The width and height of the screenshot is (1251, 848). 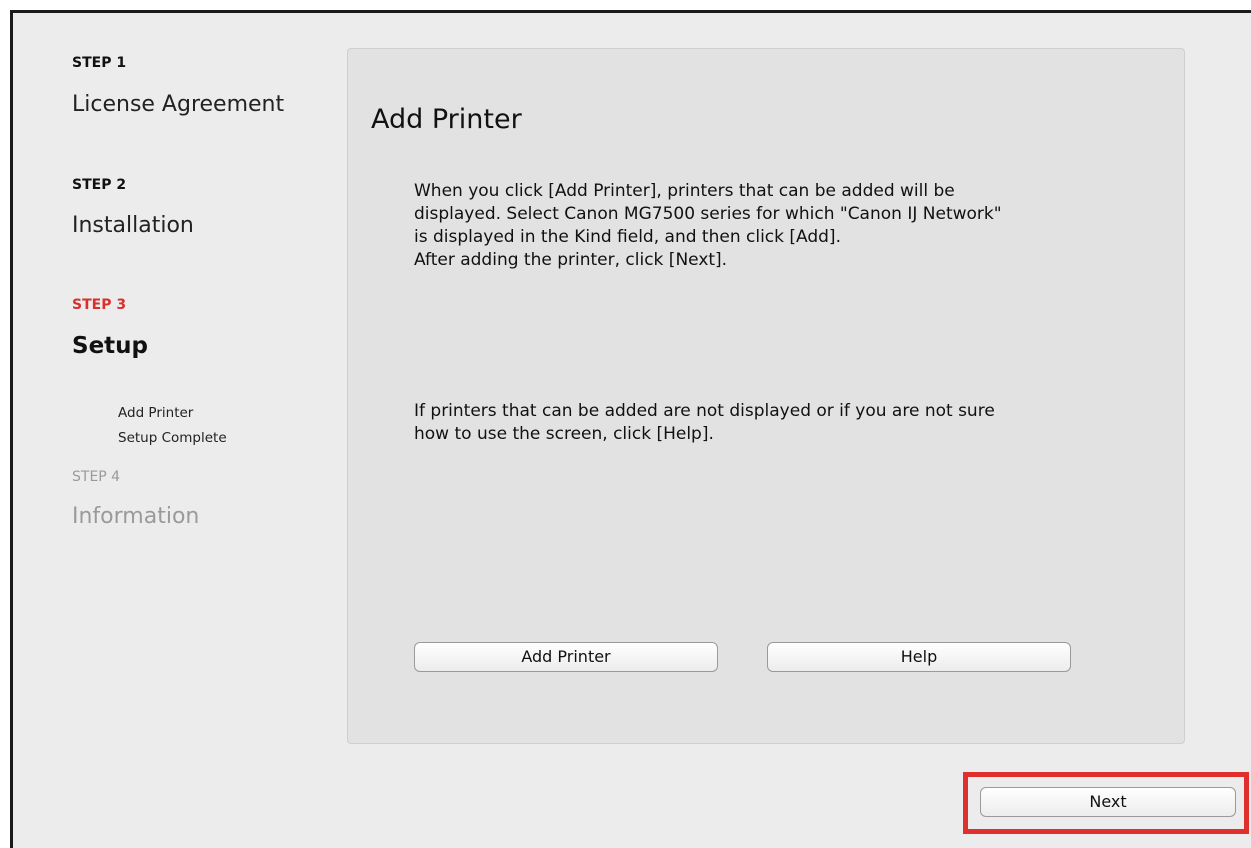 I want to click on step-4-label: STEP 4, so click(x=96, y=477).